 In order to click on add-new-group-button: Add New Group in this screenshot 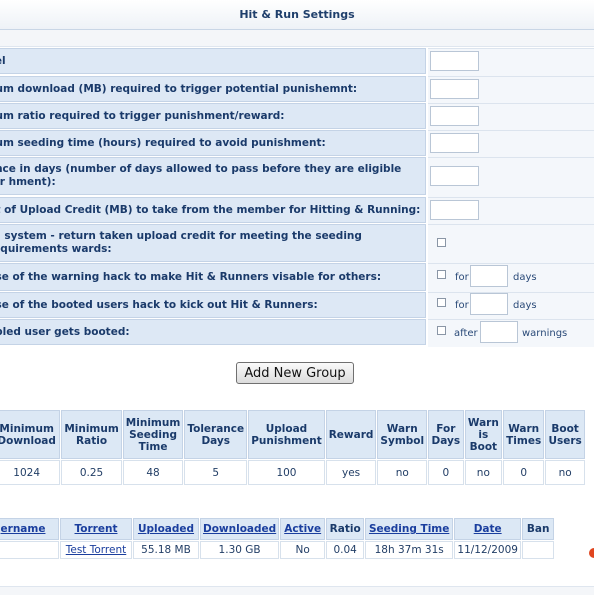, I will do `click(295, 373)`.